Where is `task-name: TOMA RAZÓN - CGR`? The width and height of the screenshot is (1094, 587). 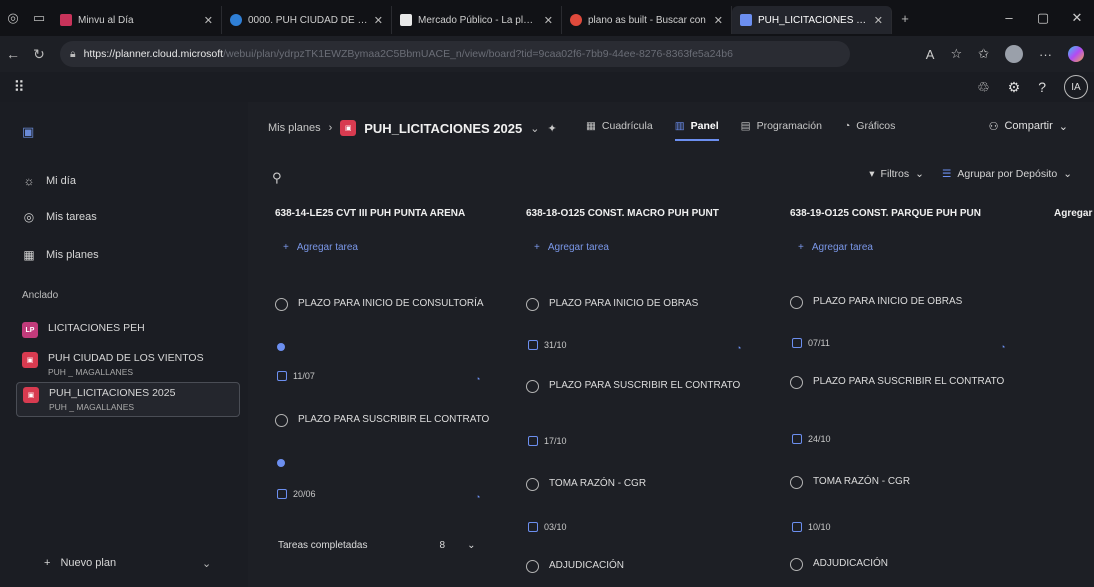 task-name: TOMA RAZÓN - CGR is located at coordinates (598, 483).